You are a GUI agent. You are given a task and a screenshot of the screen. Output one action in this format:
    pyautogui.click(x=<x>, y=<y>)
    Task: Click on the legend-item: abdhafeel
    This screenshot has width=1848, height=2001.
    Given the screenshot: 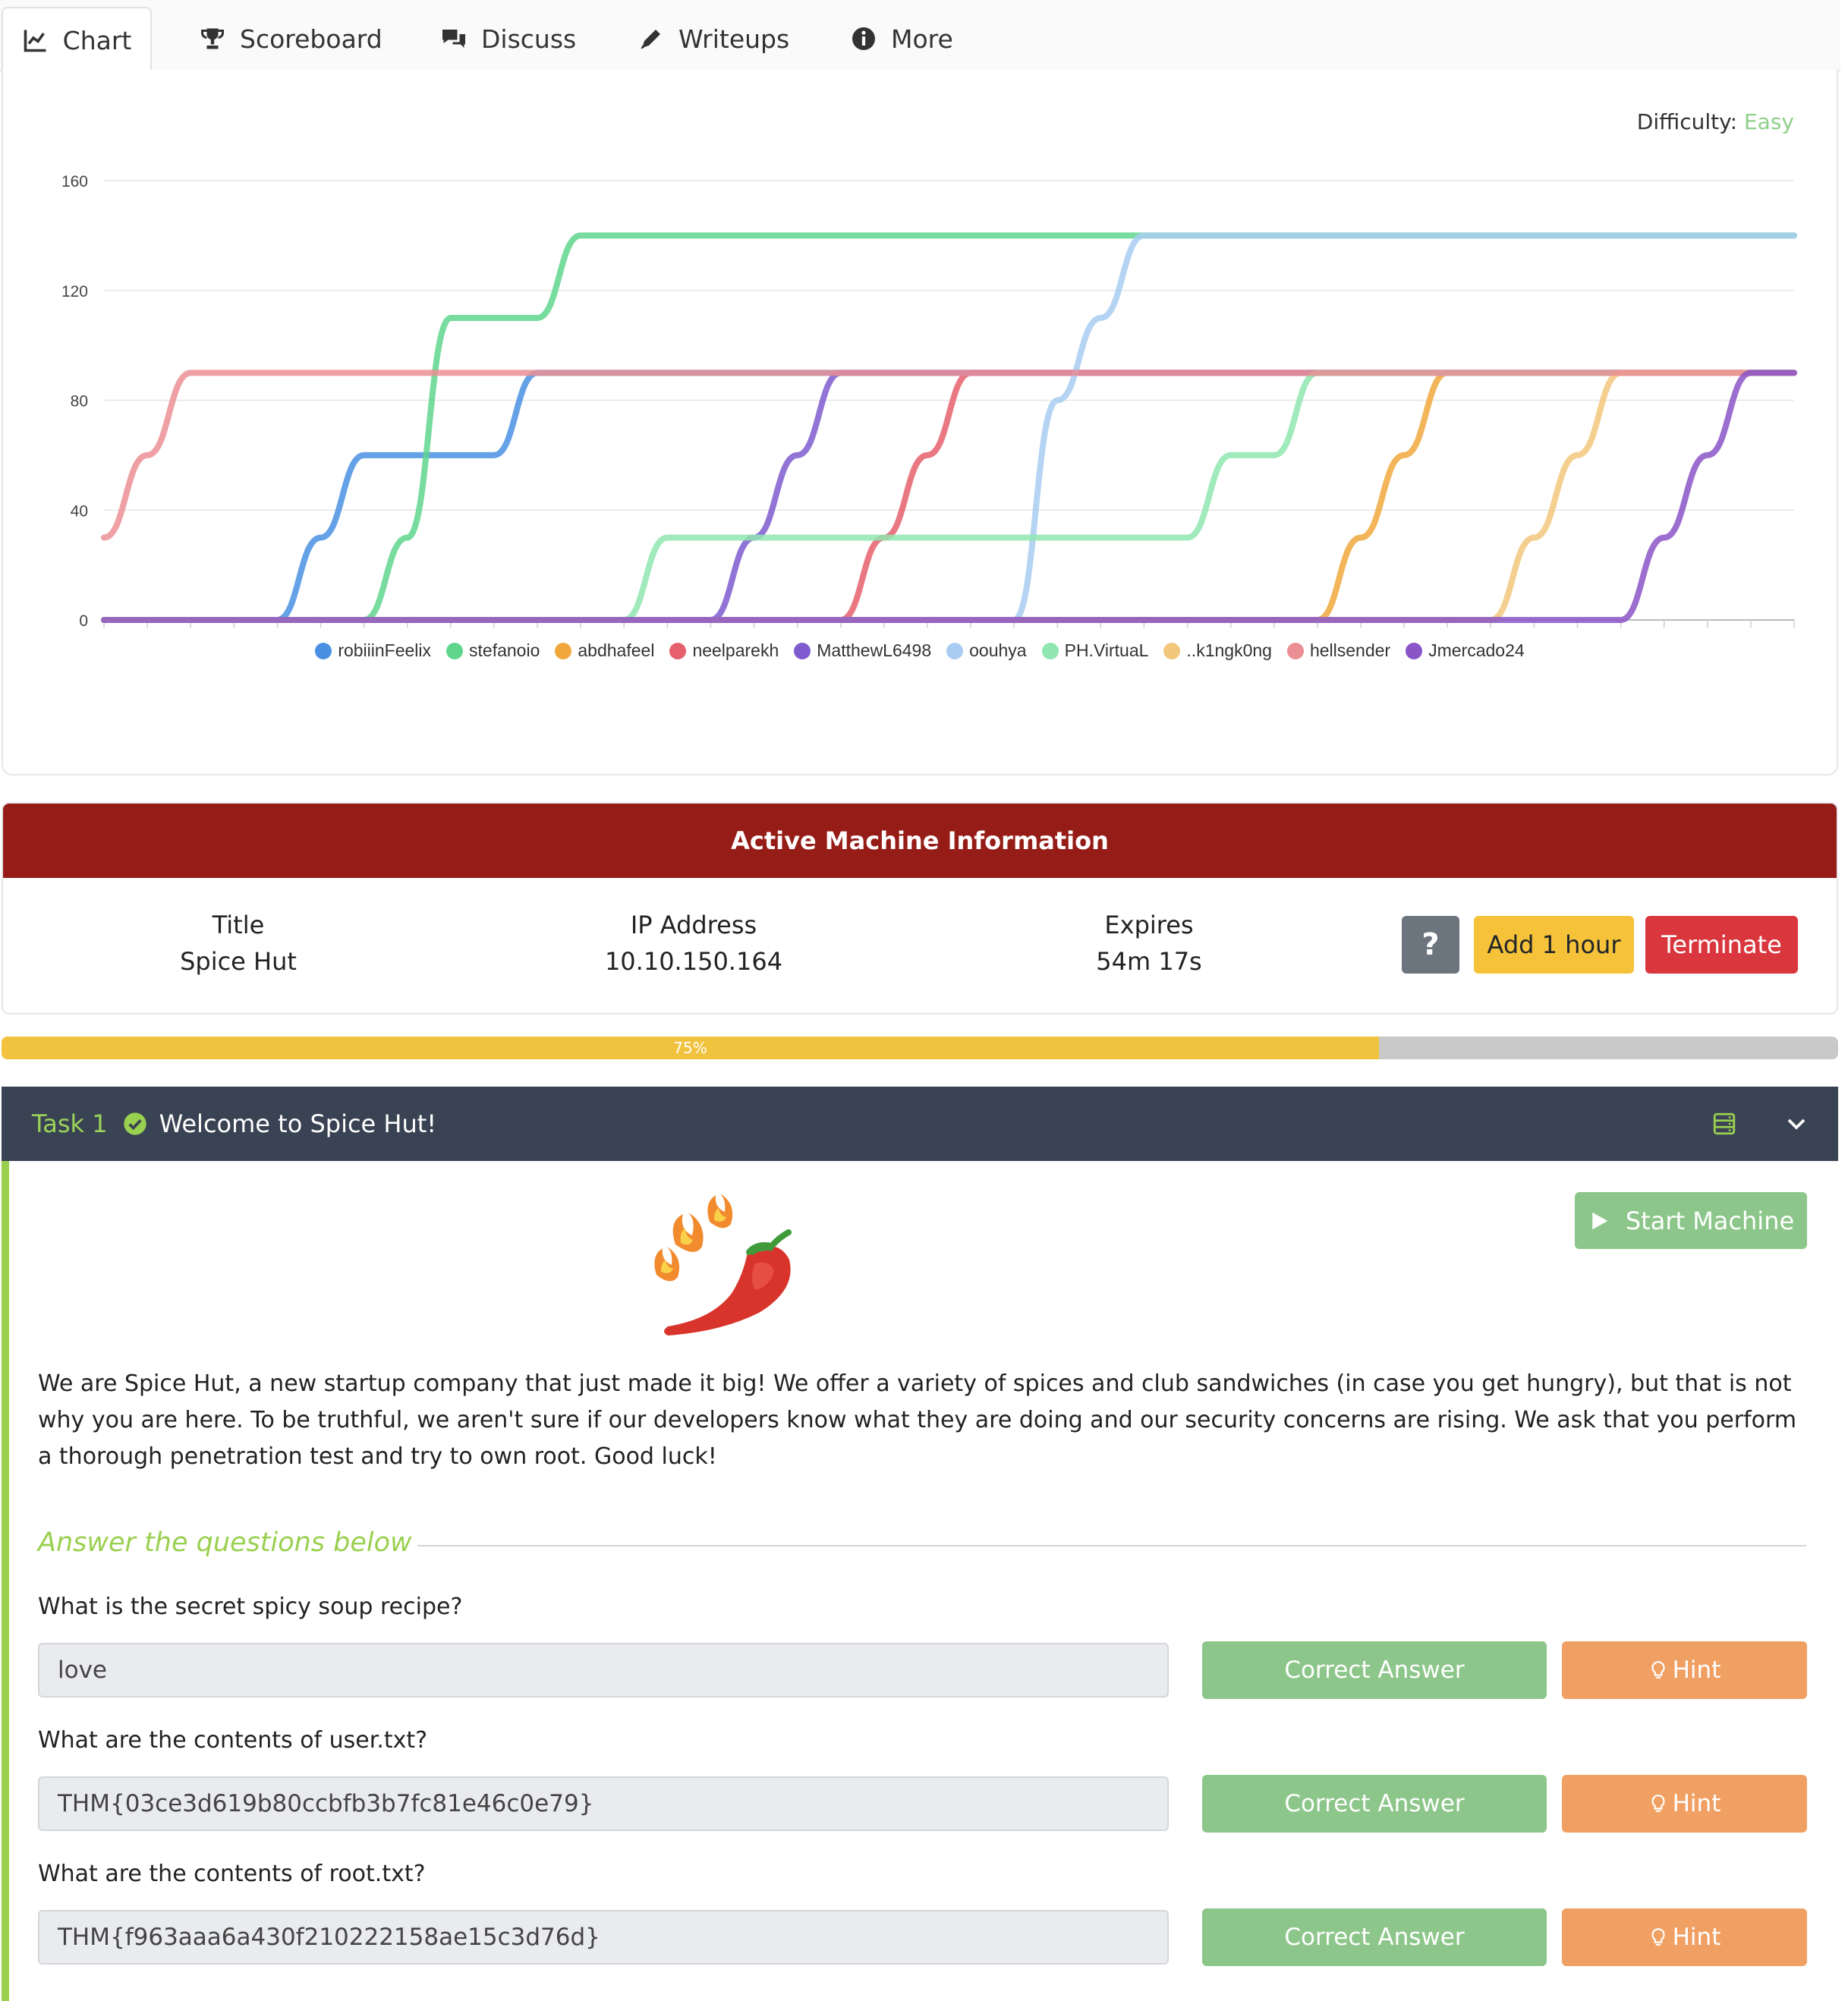 What is the action you would take?
    pyautogui.click(x=604, y=650)
    